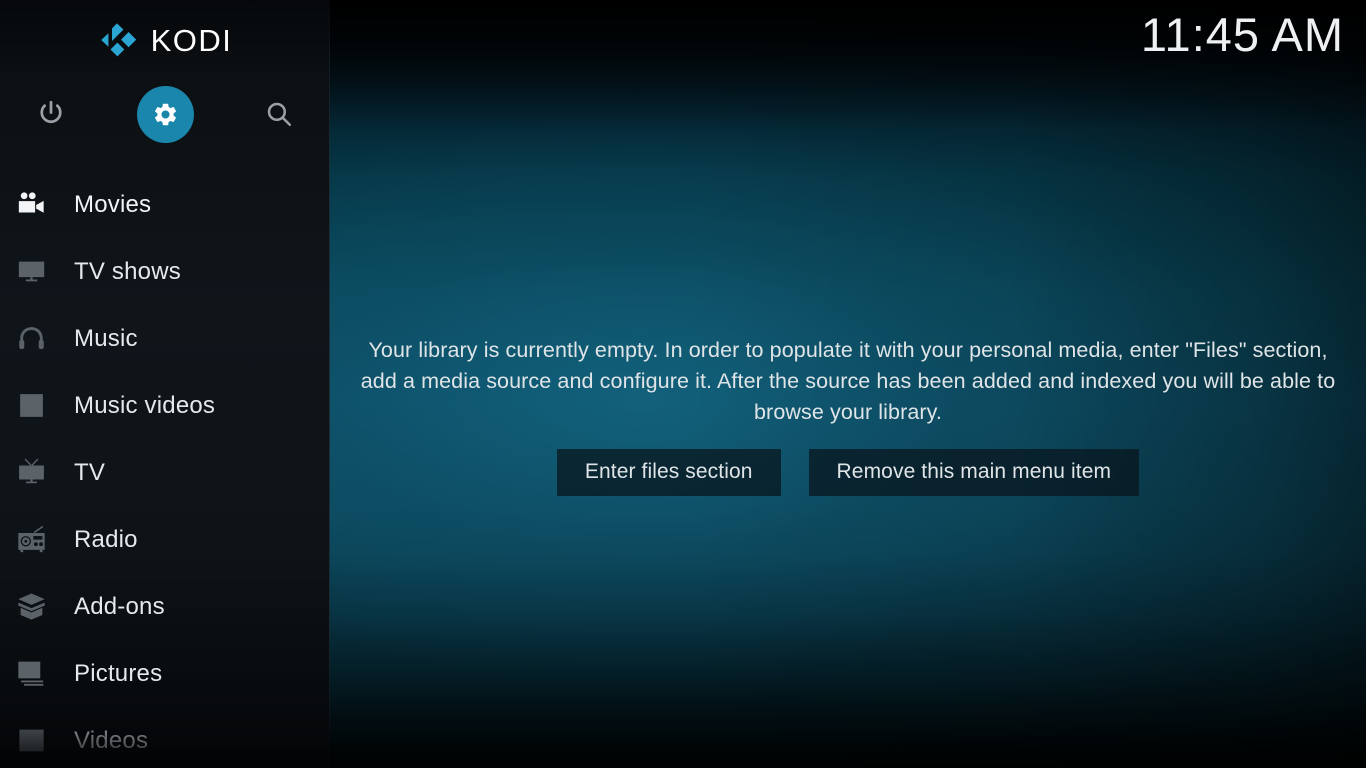 The height and width of the screenshot is (768, 1366). I want to click on sidebar-item-label: Movies, so click(113, 204).